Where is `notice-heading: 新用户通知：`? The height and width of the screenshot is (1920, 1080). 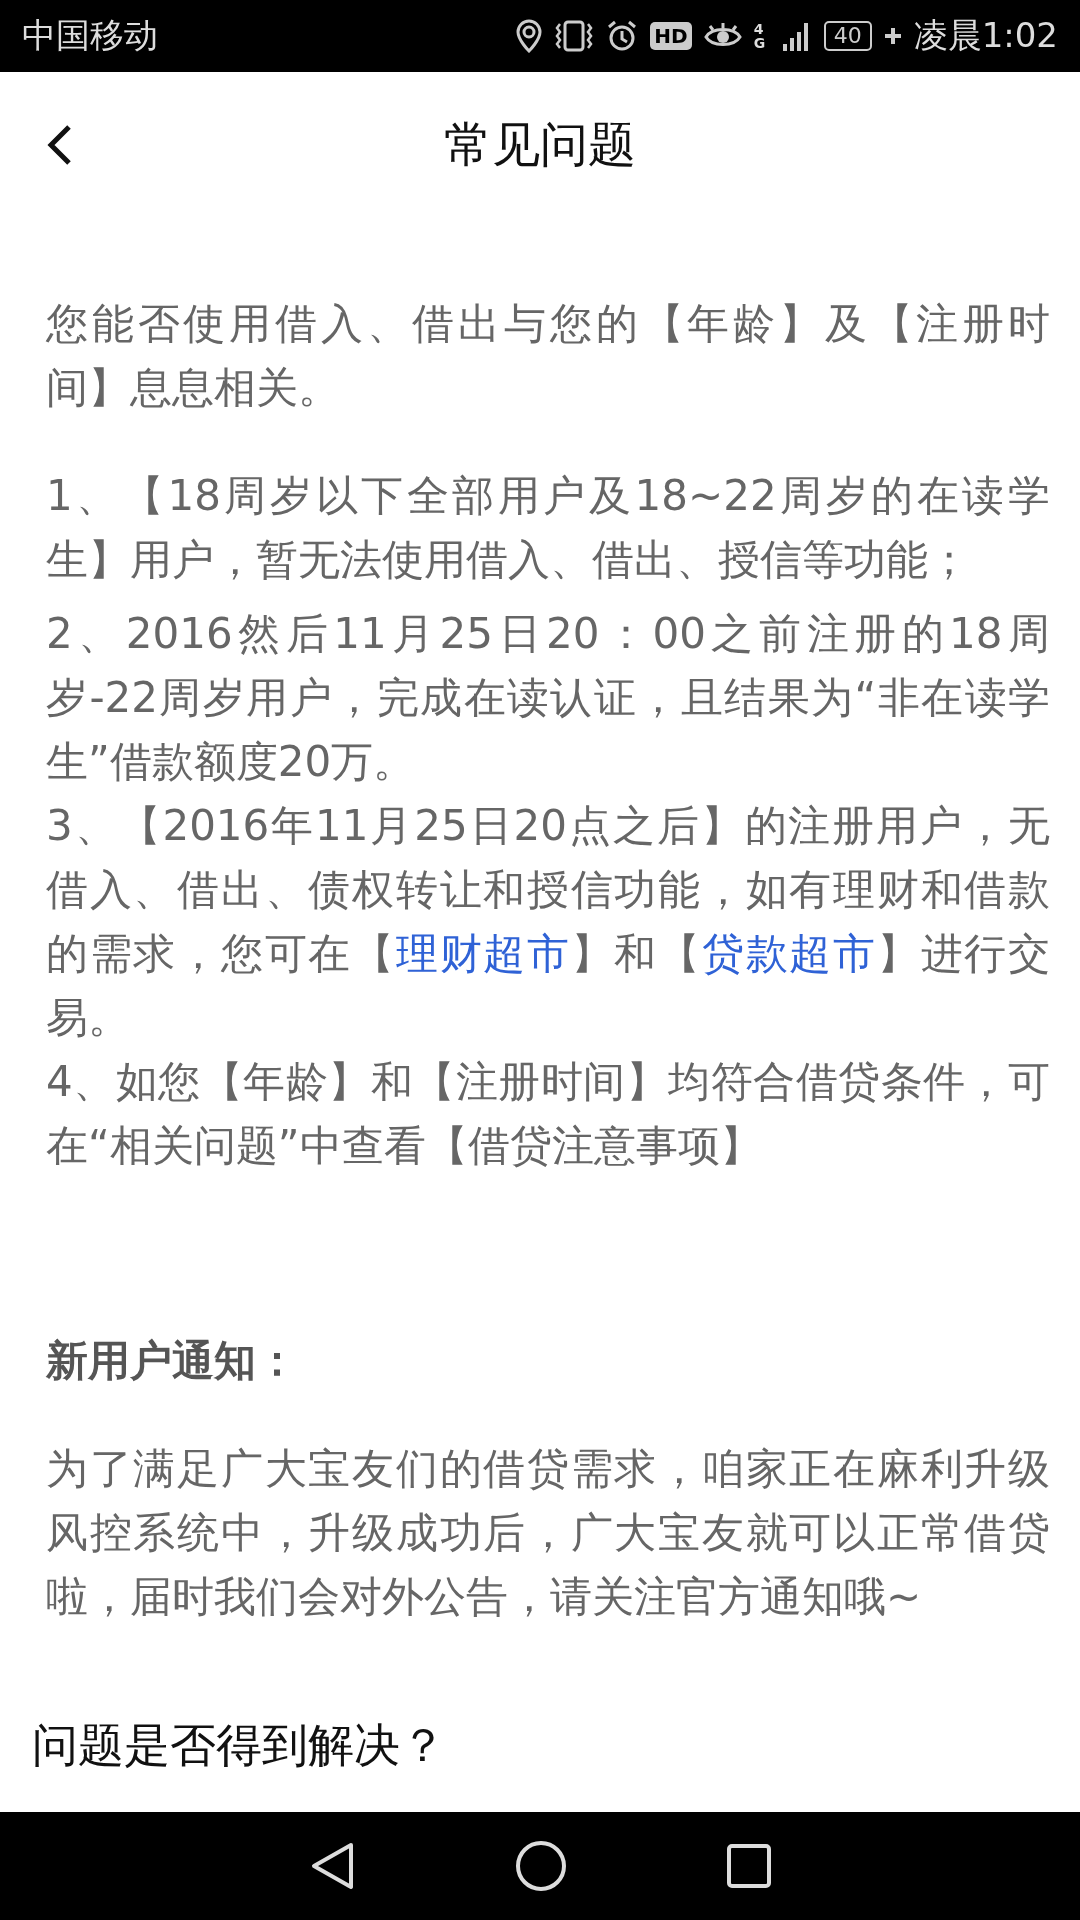
notice-heading: 新用户通知： is located at coordinates (172, 1361).